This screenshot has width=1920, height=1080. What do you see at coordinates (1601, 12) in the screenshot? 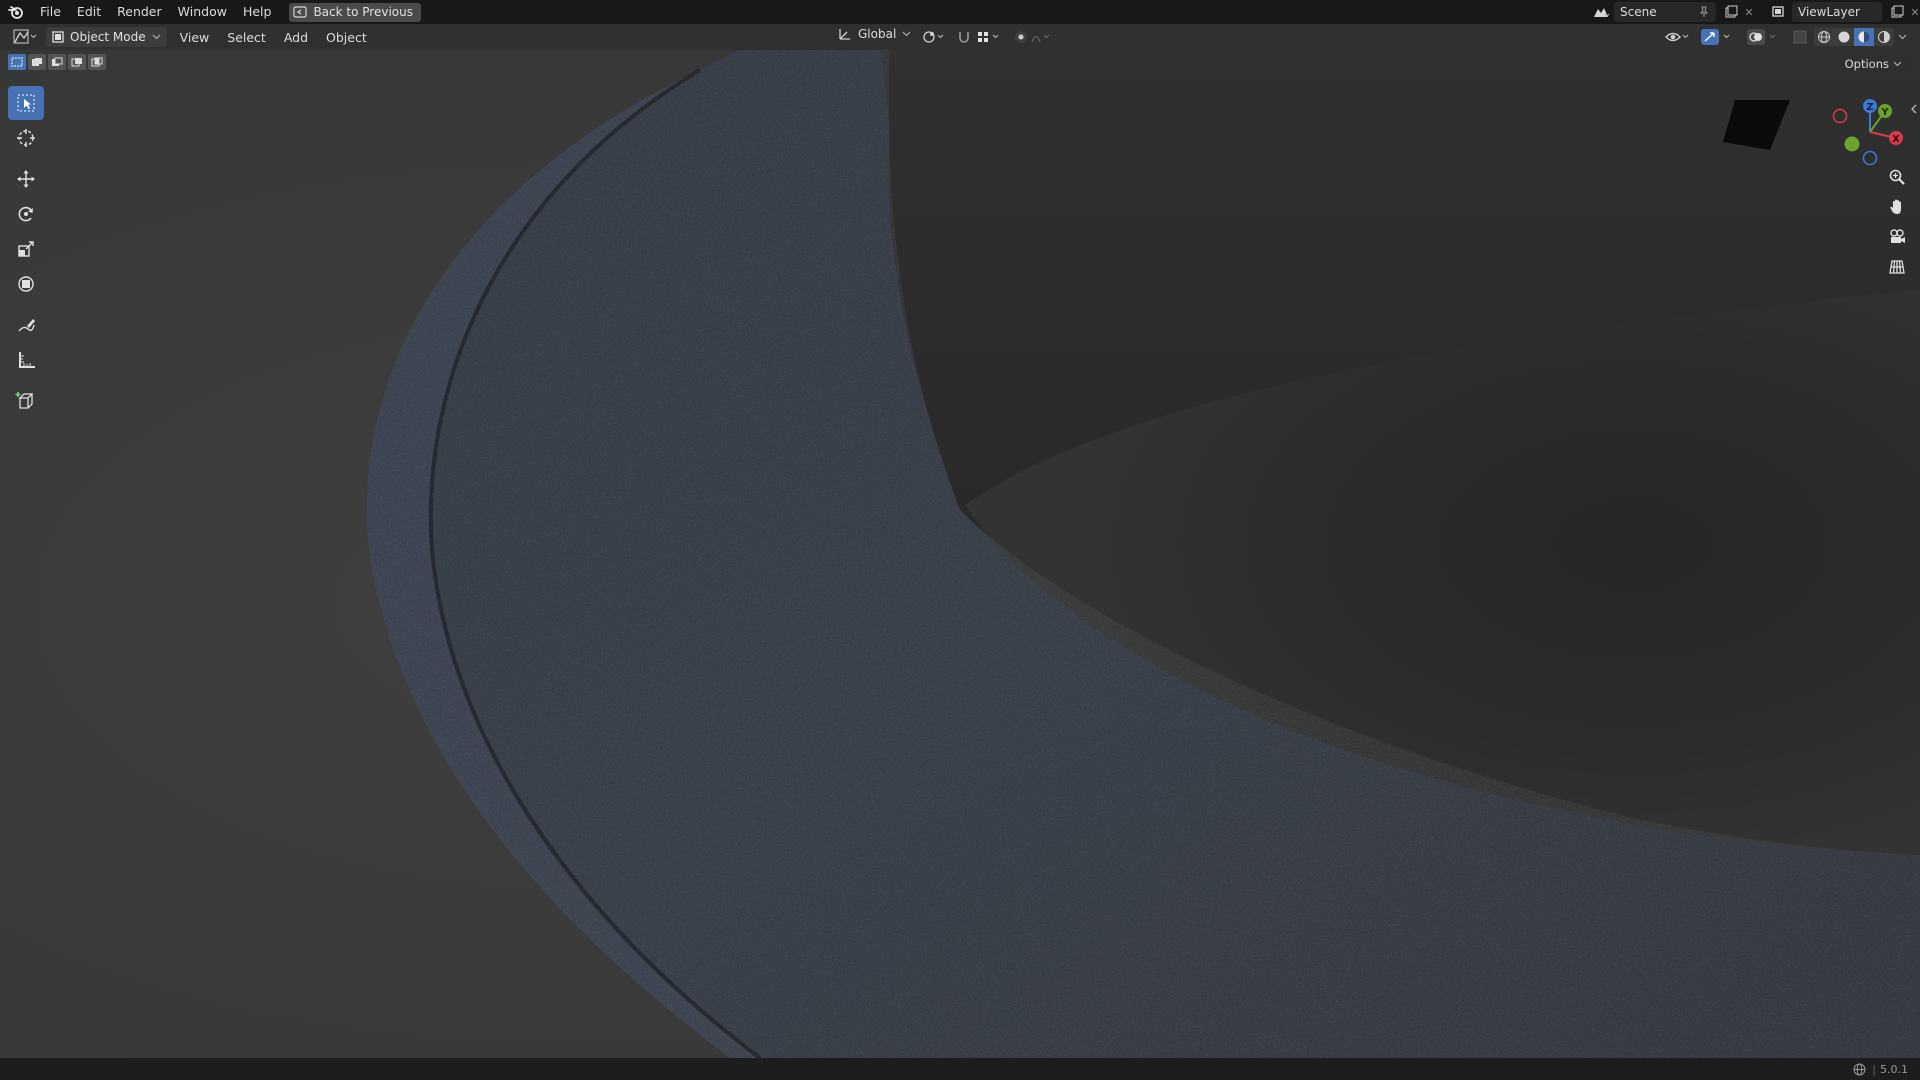
I see `scene-icon` at bounding box center [1601, 12].